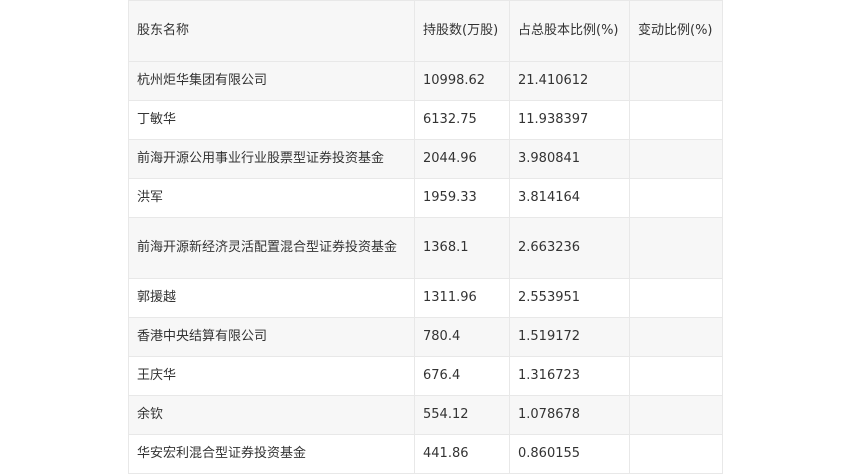 Image resolution: width=850 pixels, height=474 pixels. I want to click on cell-ratio: 3.980841, so click(569, 159).